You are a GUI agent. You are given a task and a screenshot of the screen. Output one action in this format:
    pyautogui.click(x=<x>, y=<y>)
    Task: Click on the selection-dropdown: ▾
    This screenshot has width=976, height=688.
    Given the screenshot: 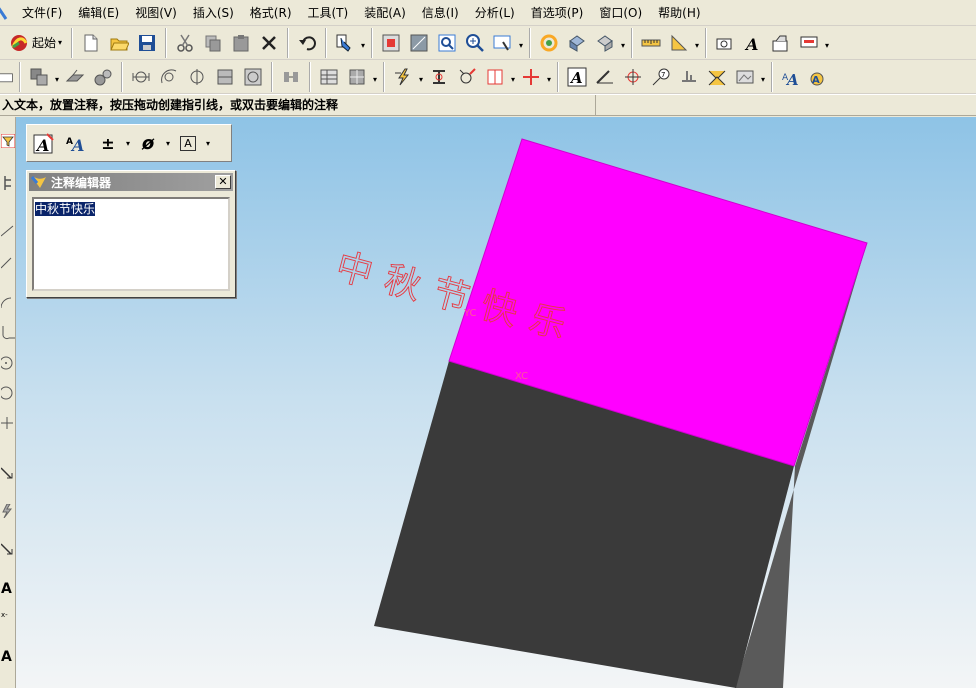 What is the action you would take?
    pyautogui.click(x=363, y=43)
    